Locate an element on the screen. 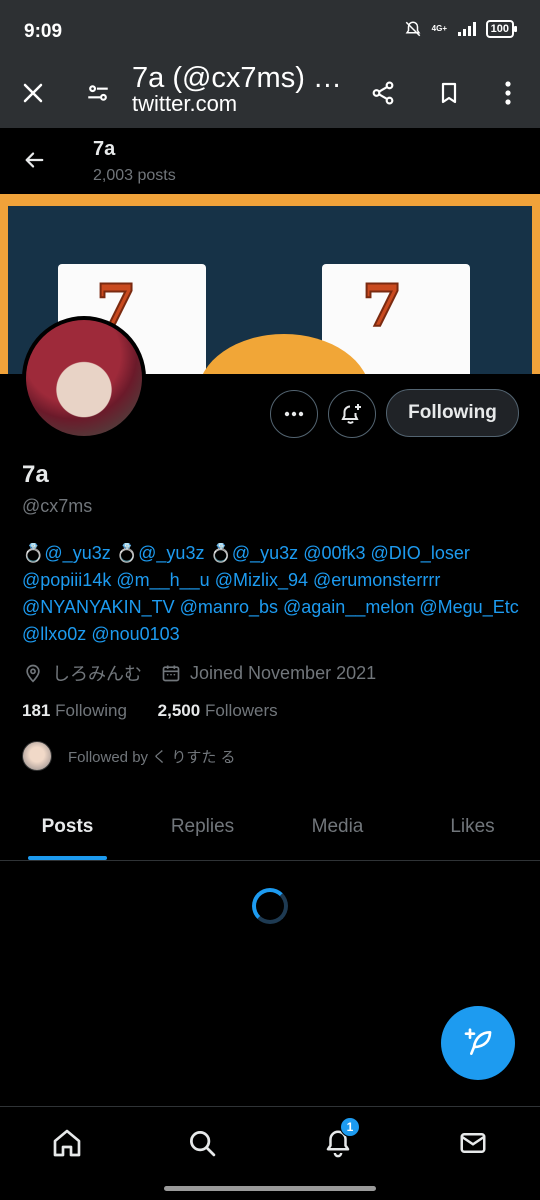  menu-button is located at coordinates (508, 93).